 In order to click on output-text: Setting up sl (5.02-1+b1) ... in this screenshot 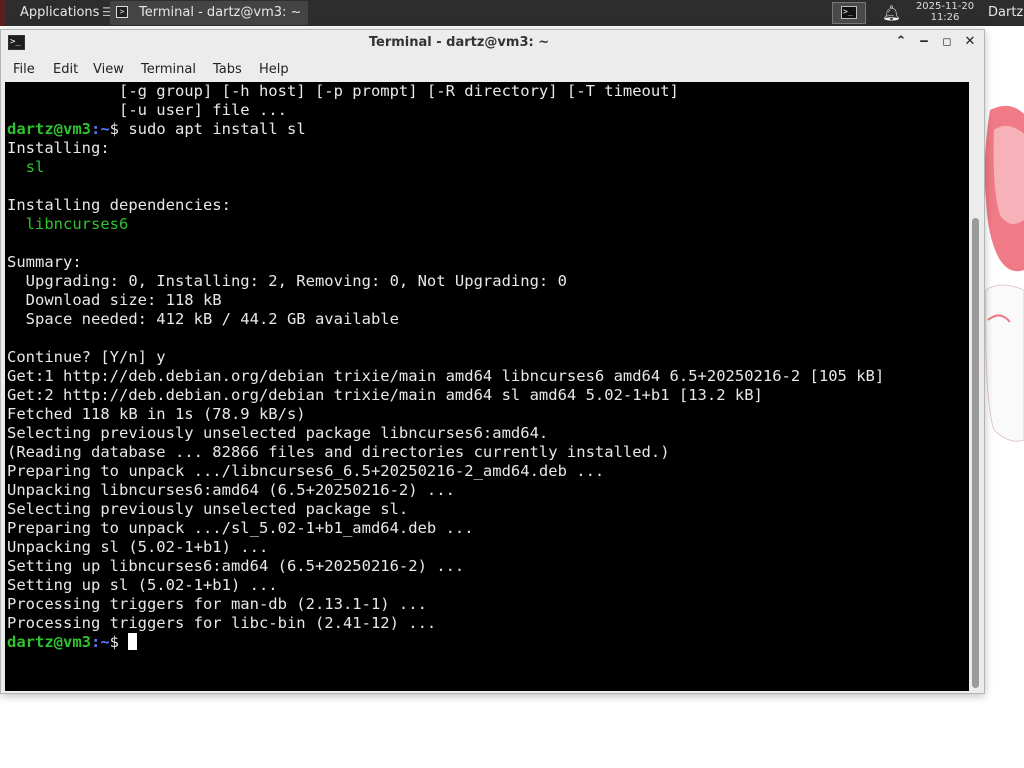, I will do `click(142, 585)`.